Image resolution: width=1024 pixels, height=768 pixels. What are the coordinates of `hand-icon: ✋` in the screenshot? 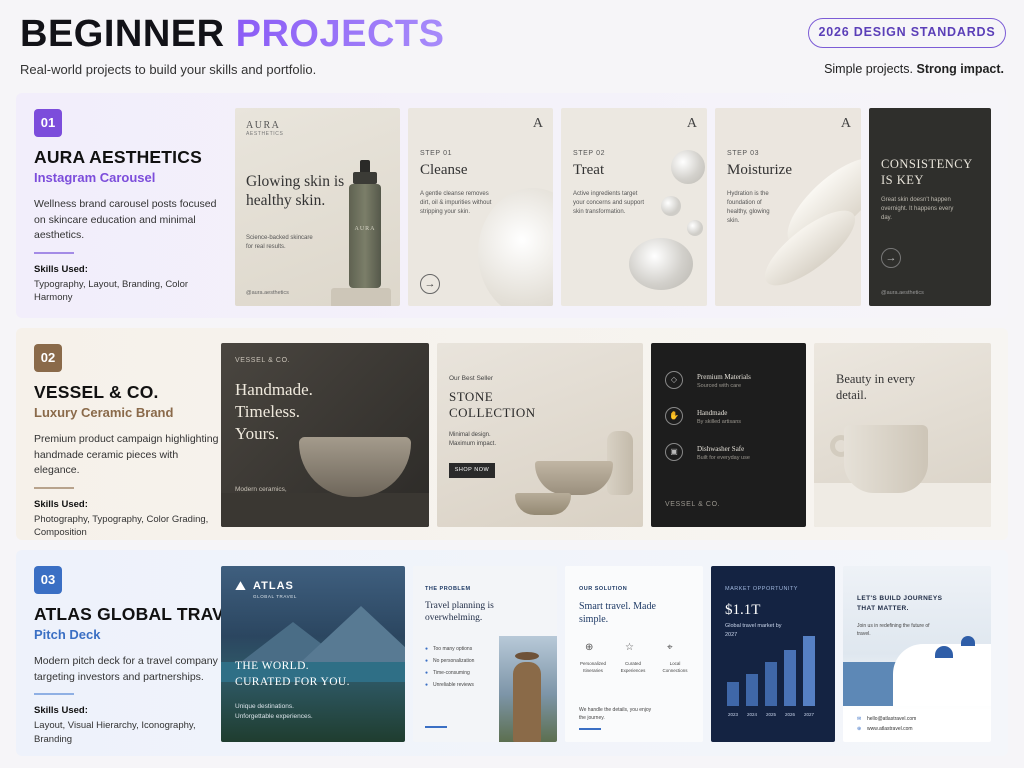 It's located at (674, 416).